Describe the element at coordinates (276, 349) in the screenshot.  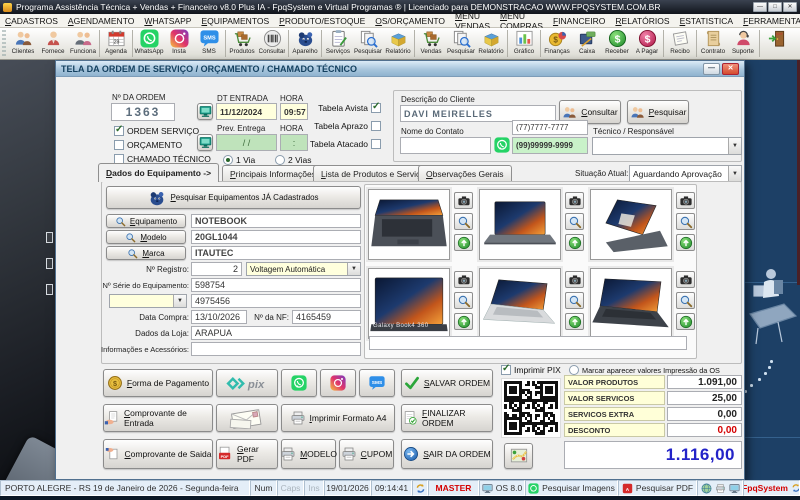
I see `acessorios-field` at that location.